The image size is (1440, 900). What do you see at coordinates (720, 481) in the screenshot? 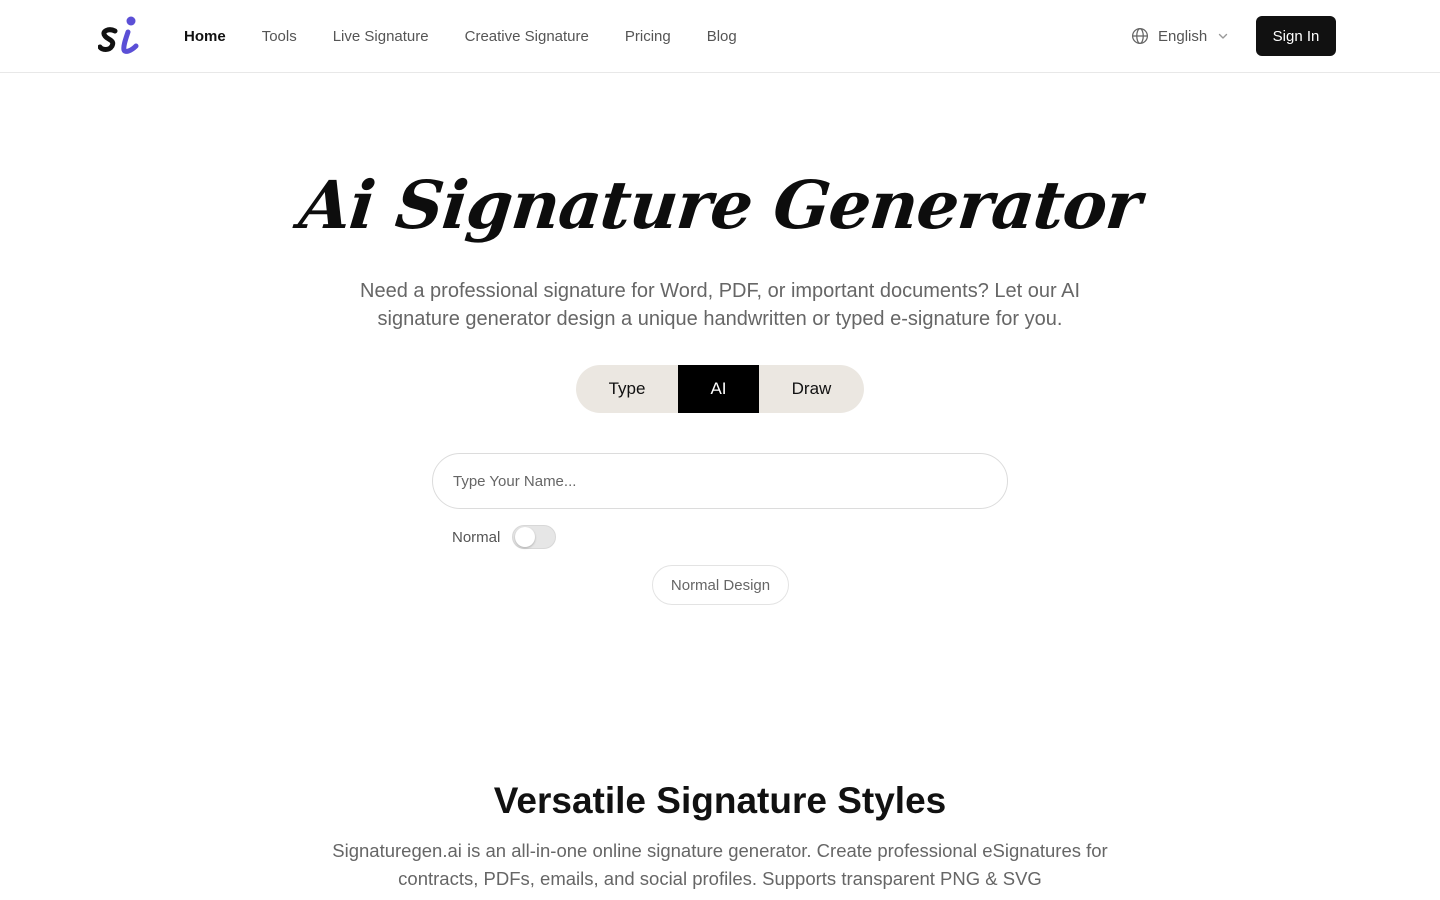
I see `name-input` at bounding box center [720, 481].